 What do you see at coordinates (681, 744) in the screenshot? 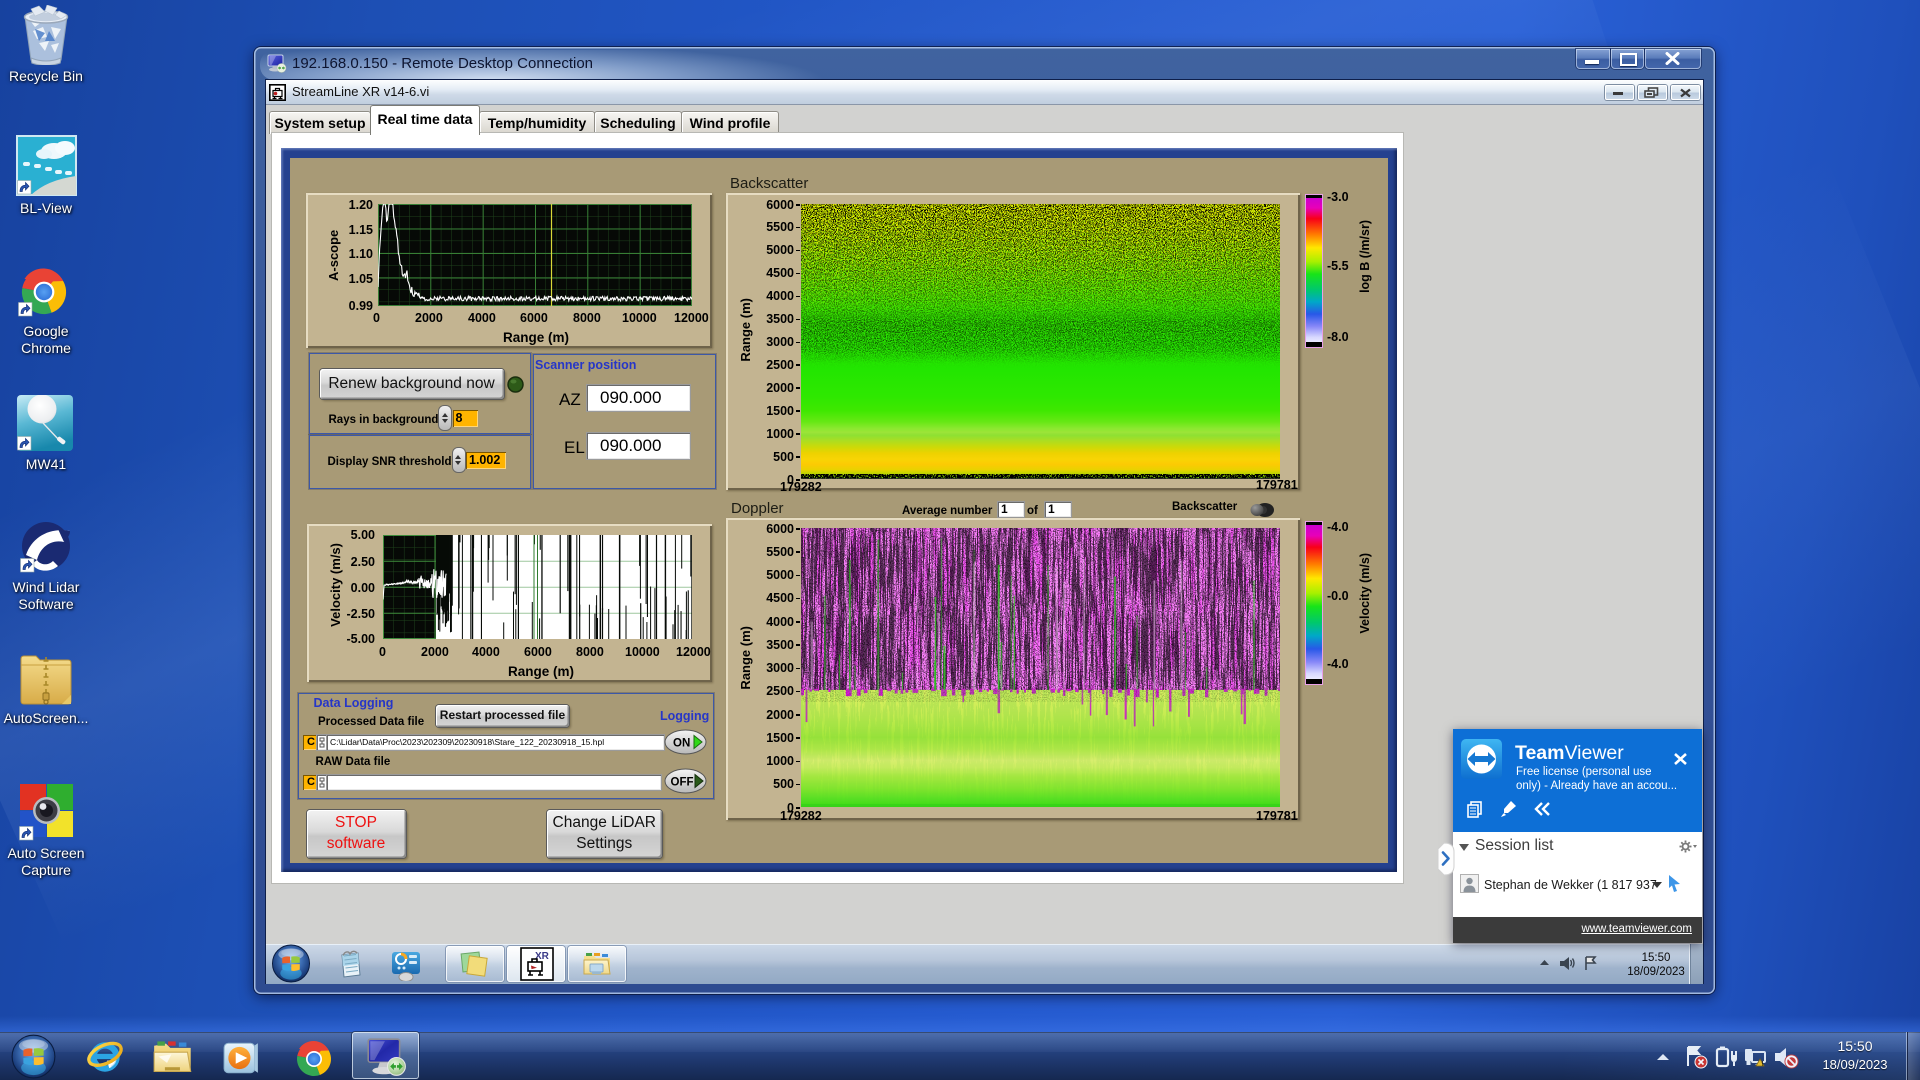
I see `svg-text: ON` at bounding box center [681, 744].